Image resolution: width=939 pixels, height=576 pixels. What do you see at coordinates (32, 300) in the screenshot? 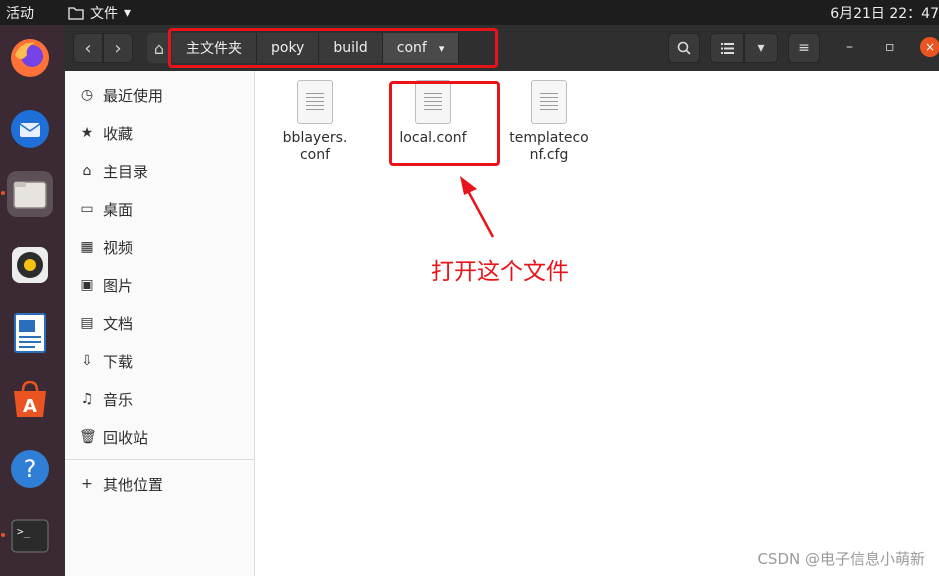
I see `dock: A ? >_` at bounding box center [32, 300].